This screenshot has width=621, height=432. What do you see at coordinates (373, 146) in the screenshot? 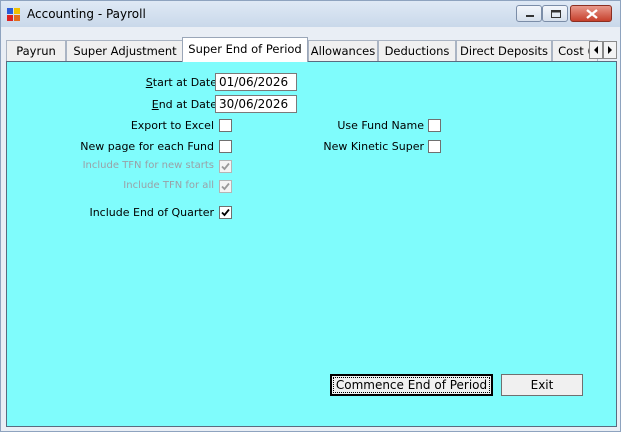
I see `new-kinetic-super-label: New Kinetic Super` at bounding box center [373, 146].